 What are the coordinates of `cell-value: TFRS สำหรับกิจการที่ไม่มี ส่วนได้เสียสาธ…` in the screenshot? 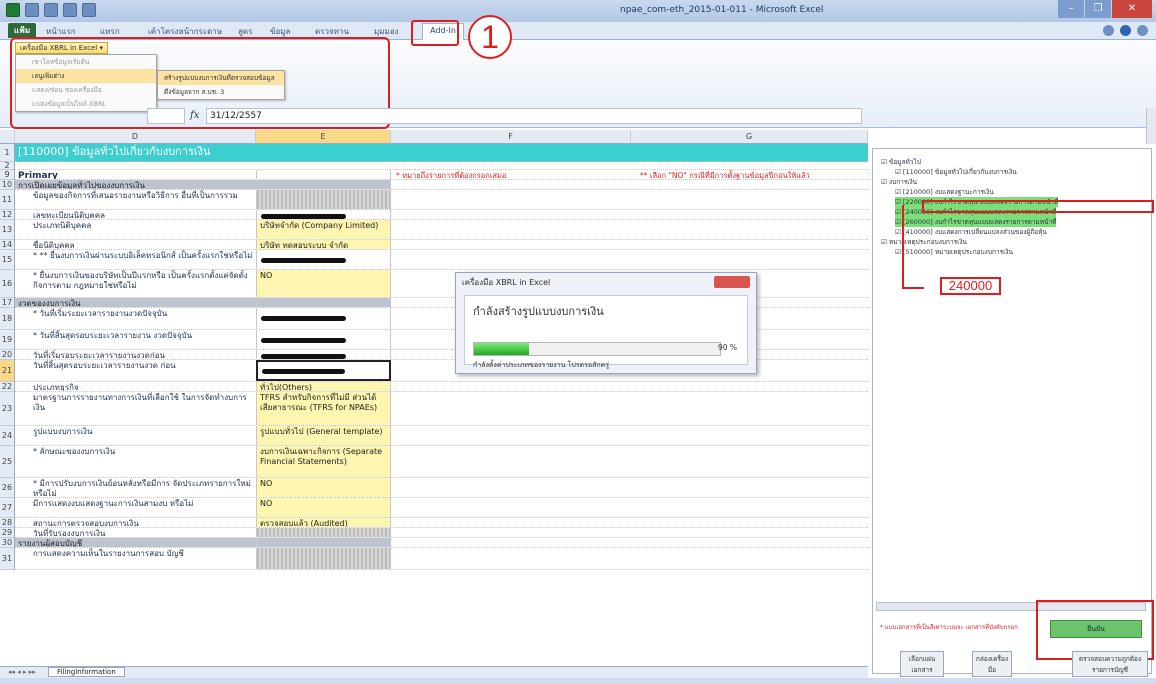 It's located at (323, 408).